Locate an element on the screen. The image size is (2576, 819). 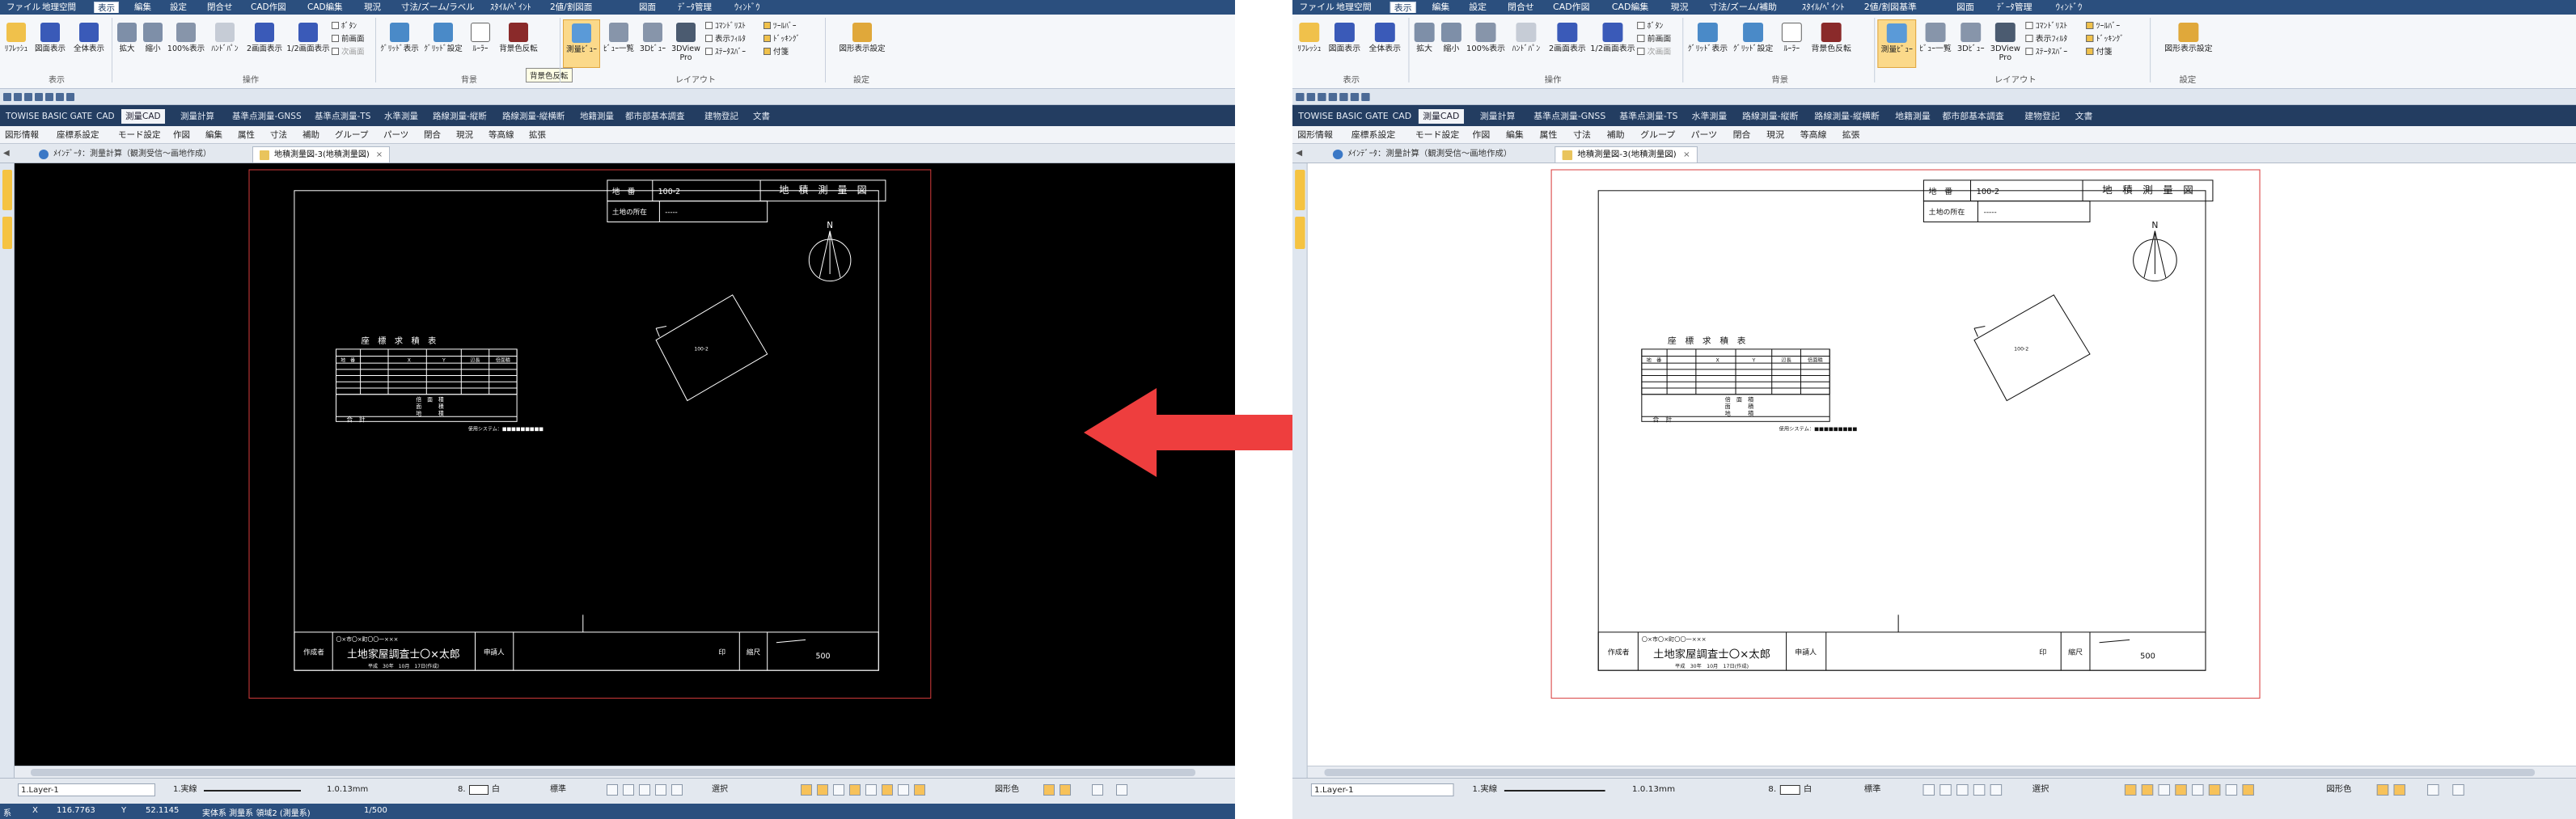
tab-contour: 等高線 is located at coordinates (502, 135).